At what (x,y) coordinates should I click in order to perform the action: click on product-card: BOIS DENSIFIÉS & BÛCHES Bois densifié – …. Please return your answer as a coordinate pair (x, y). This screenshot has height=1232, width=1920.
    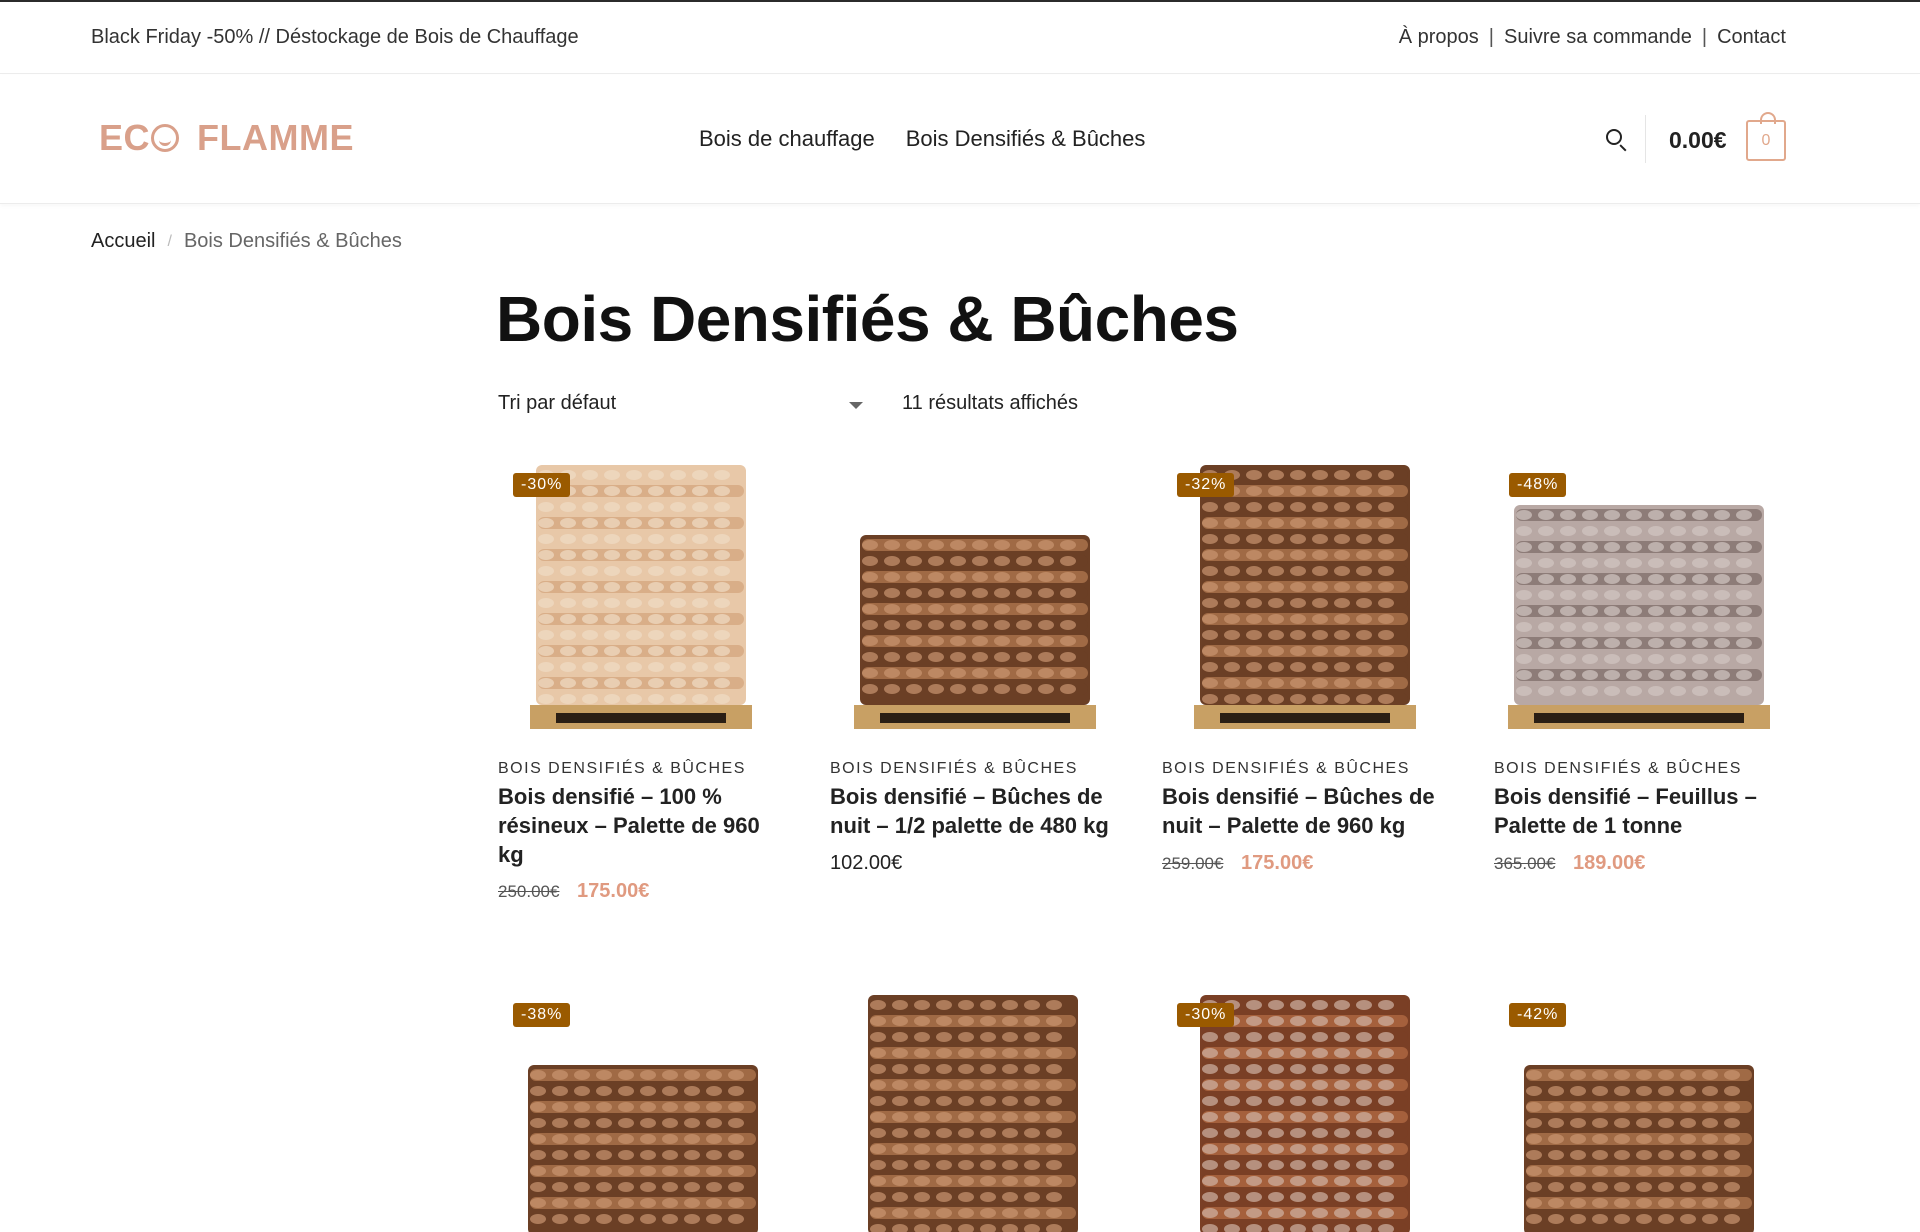
    Looking at the image, I should click on (975, 664).